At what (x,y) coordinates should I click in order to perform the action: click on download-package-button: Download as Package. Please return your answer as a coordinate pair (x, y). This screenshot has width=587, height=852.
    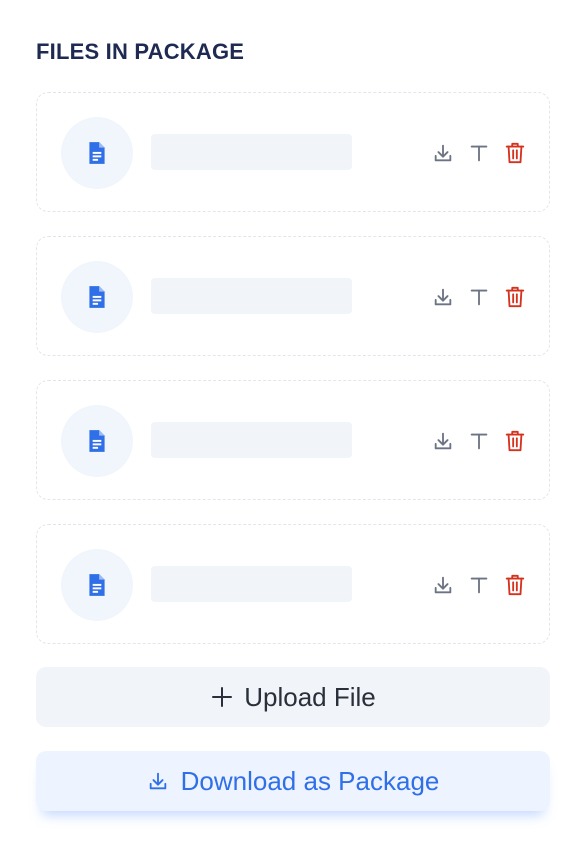
    Looking at the image, I should click on (293, 781).